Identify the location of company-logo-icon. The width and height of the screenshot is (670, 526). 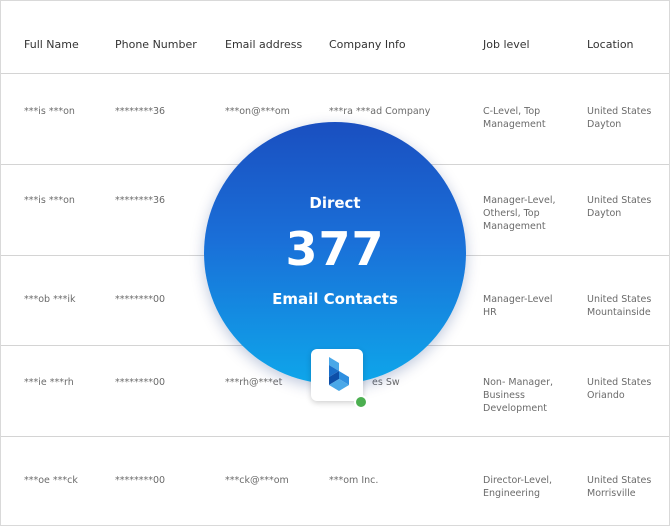
(337, 375).